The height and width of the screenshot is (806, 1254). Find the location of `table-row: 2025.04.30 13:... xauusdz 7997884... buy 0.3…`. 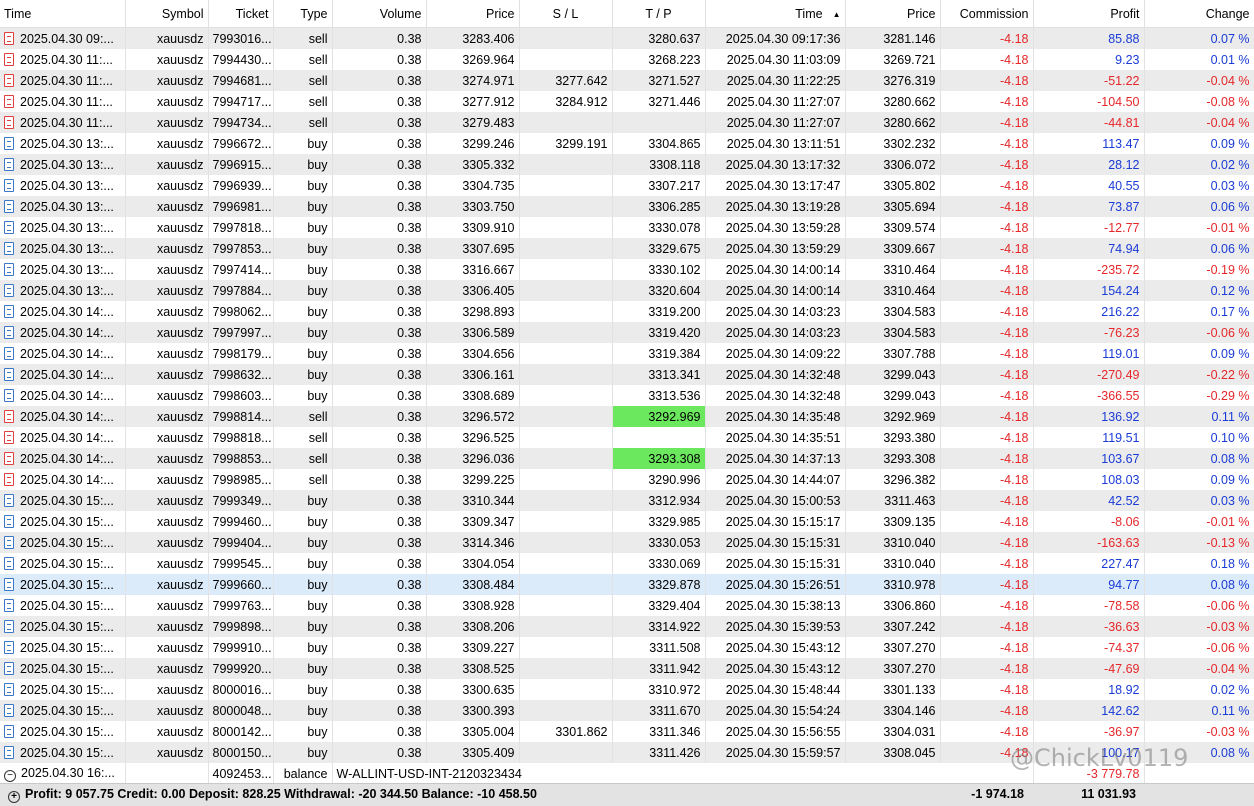

table-row: 2025.04.30 13:... xauusdz 7997884... buy 0.3… is located at coordinates (627, 290).